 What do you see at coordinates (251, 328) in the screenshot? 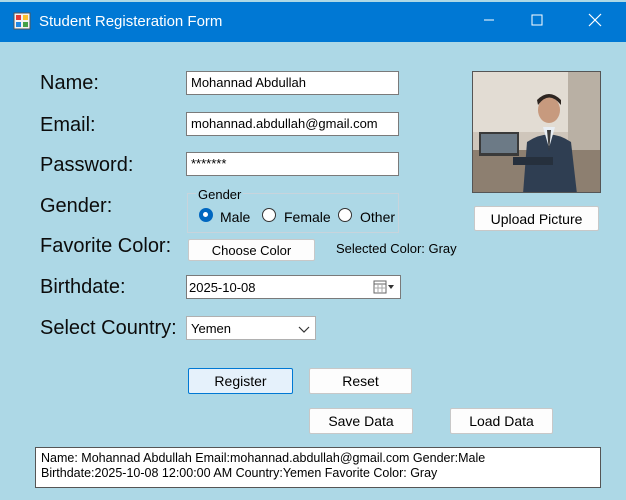
I see `country-select: Yemen` at bounding box center [251, 328].